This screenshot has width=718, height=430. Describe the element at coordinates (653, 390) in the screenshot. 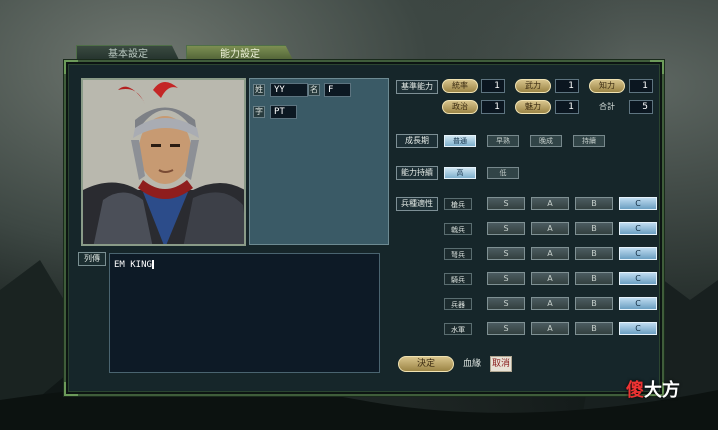

I see `watermark-logo: 傻大方` at that location.